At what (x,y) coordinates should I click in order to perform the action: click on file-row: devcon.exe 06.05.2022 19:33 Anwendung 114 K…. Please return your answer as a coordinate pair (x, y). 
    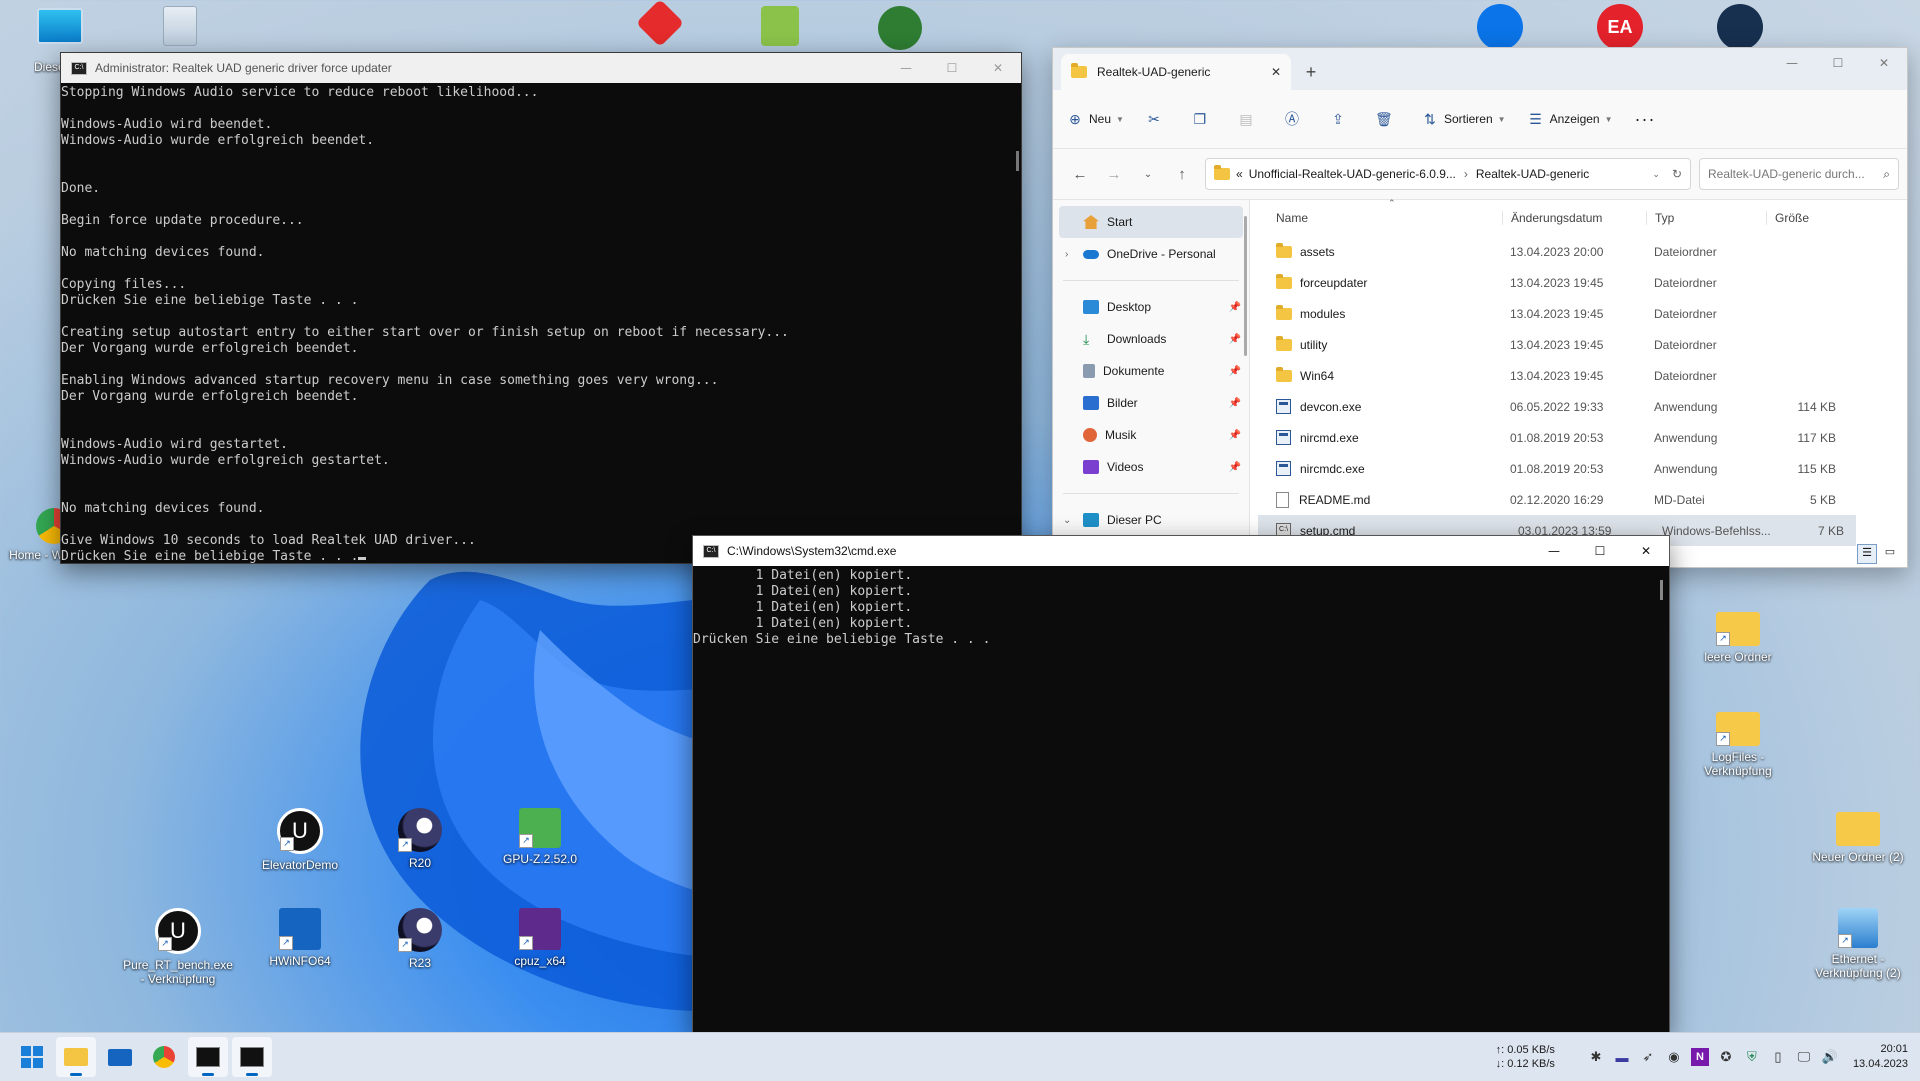
    Looking at the image, I should click on (1578, 406).